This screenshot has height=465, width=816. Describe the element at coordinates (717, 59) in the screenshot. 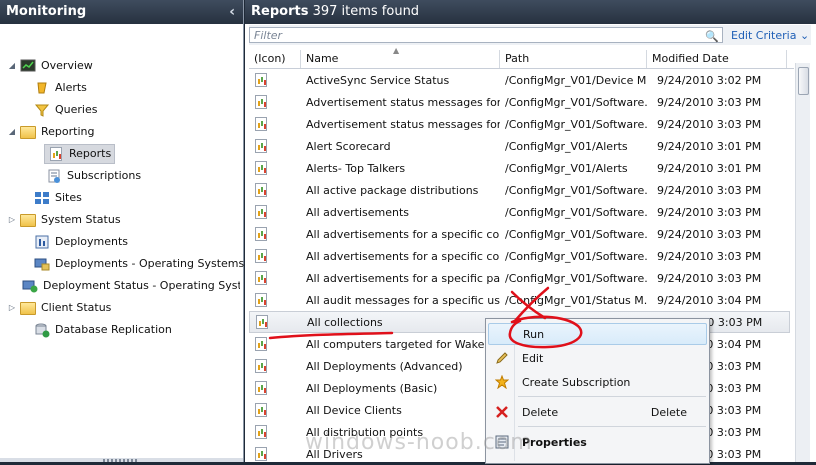

I see `column-header-modified-date: Modified Date` at that location.